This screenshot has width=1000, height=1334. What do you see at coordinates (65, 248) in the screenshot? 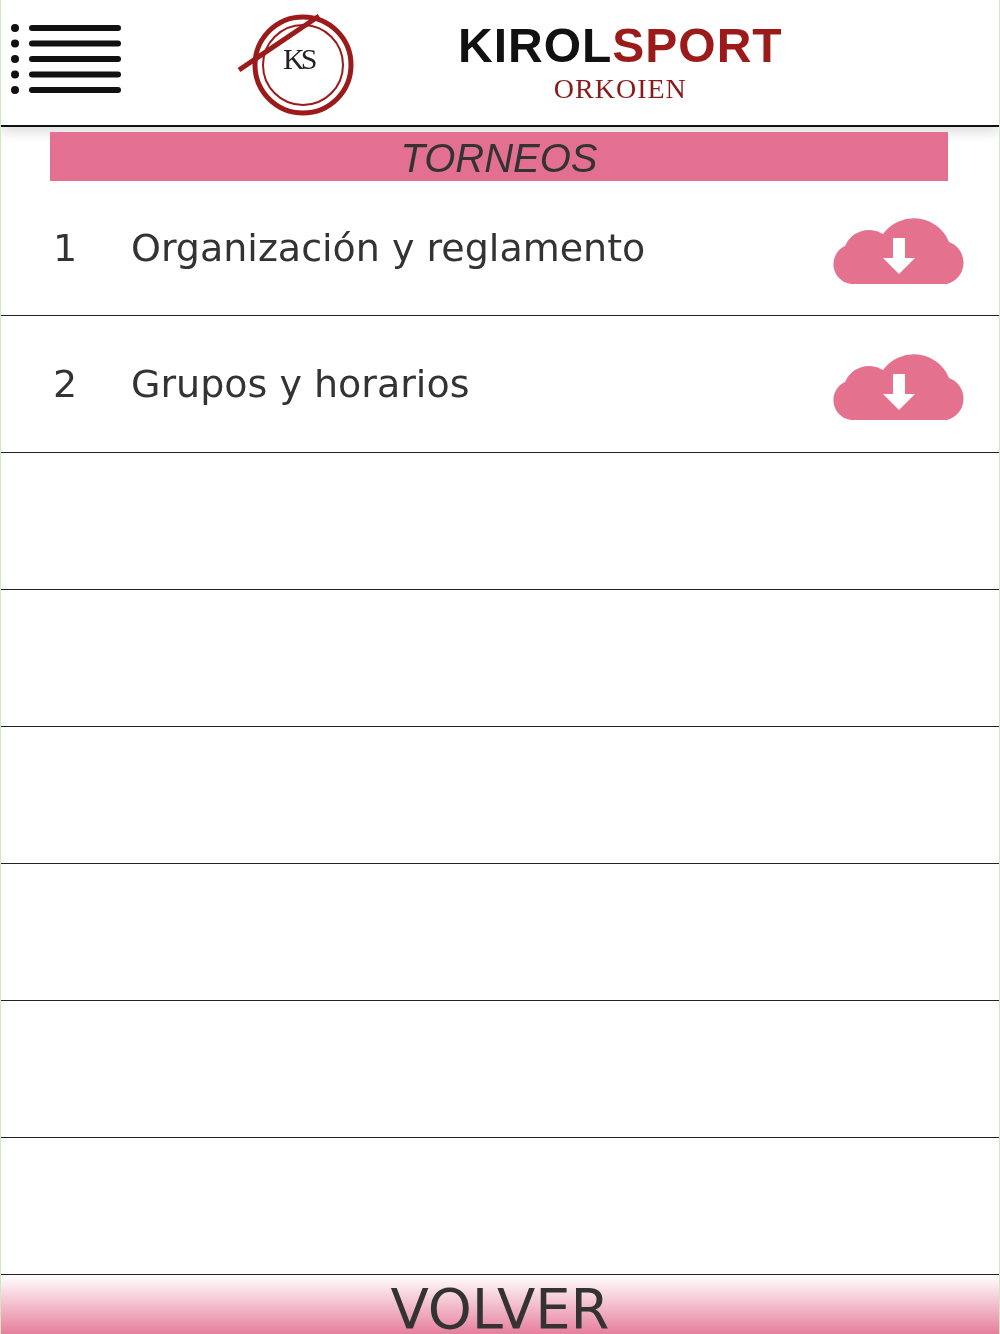
I see `row-number: 1` at bounding box center [65, 248].